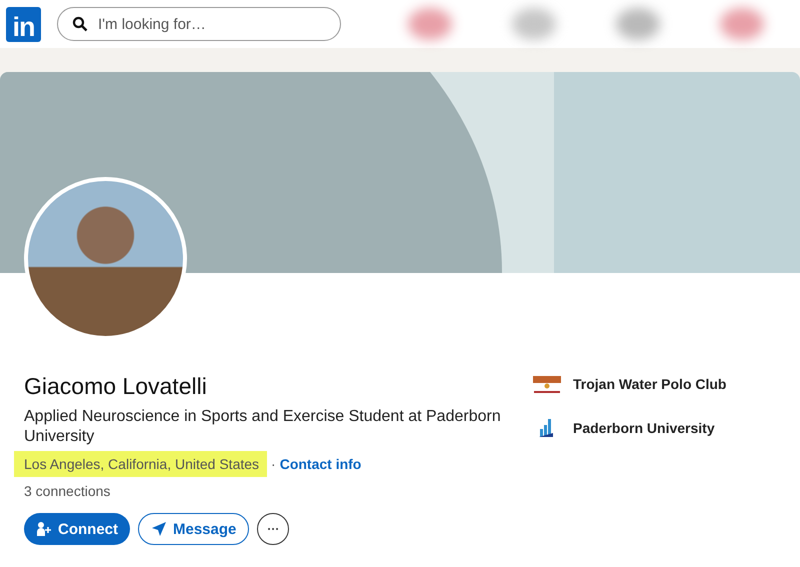  I want to click on more-button: ···, so click(273, 529).